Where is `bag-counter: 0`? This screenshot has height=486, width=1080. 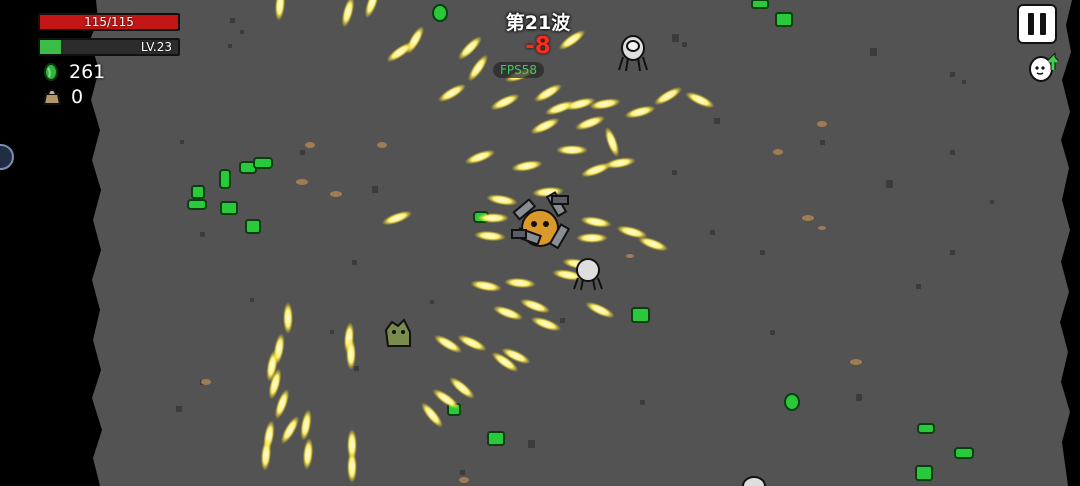
bag-counter: 0 is located at coordinates (62, 97).